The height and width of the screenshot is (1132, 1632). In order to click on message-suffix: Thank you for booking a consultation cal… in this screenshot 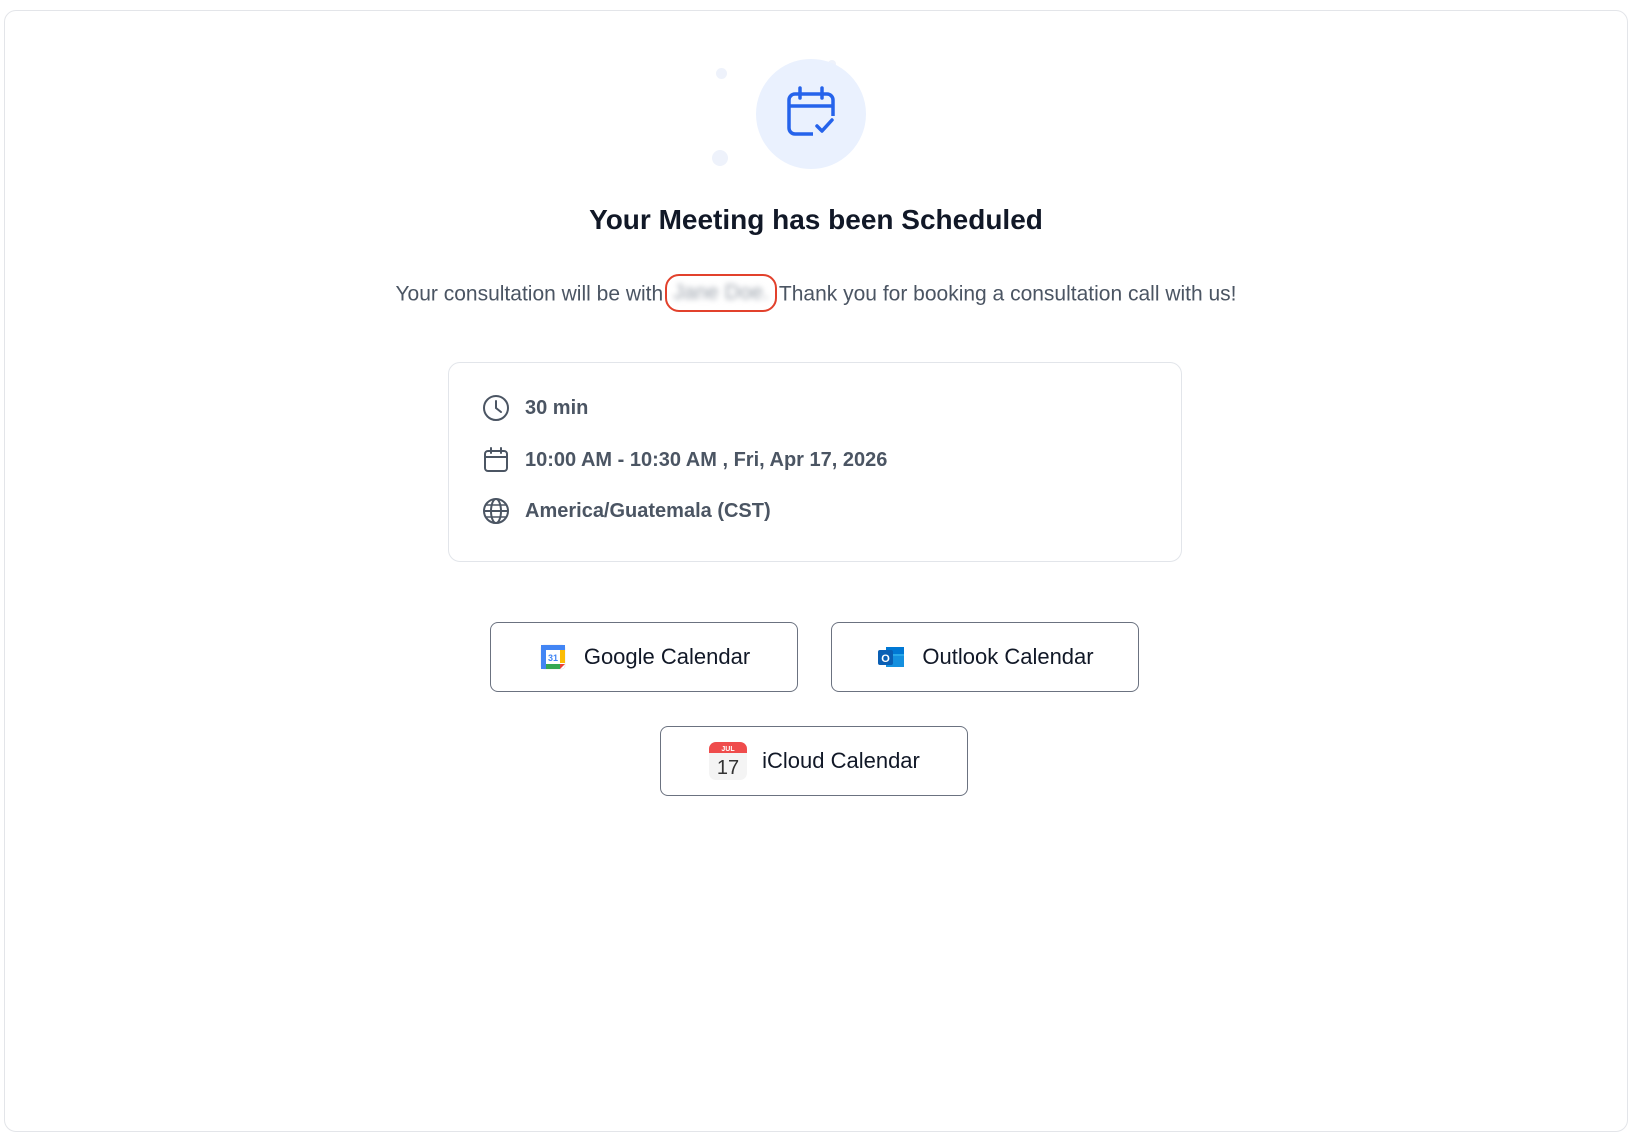, I will do `click(1007, 294)`.